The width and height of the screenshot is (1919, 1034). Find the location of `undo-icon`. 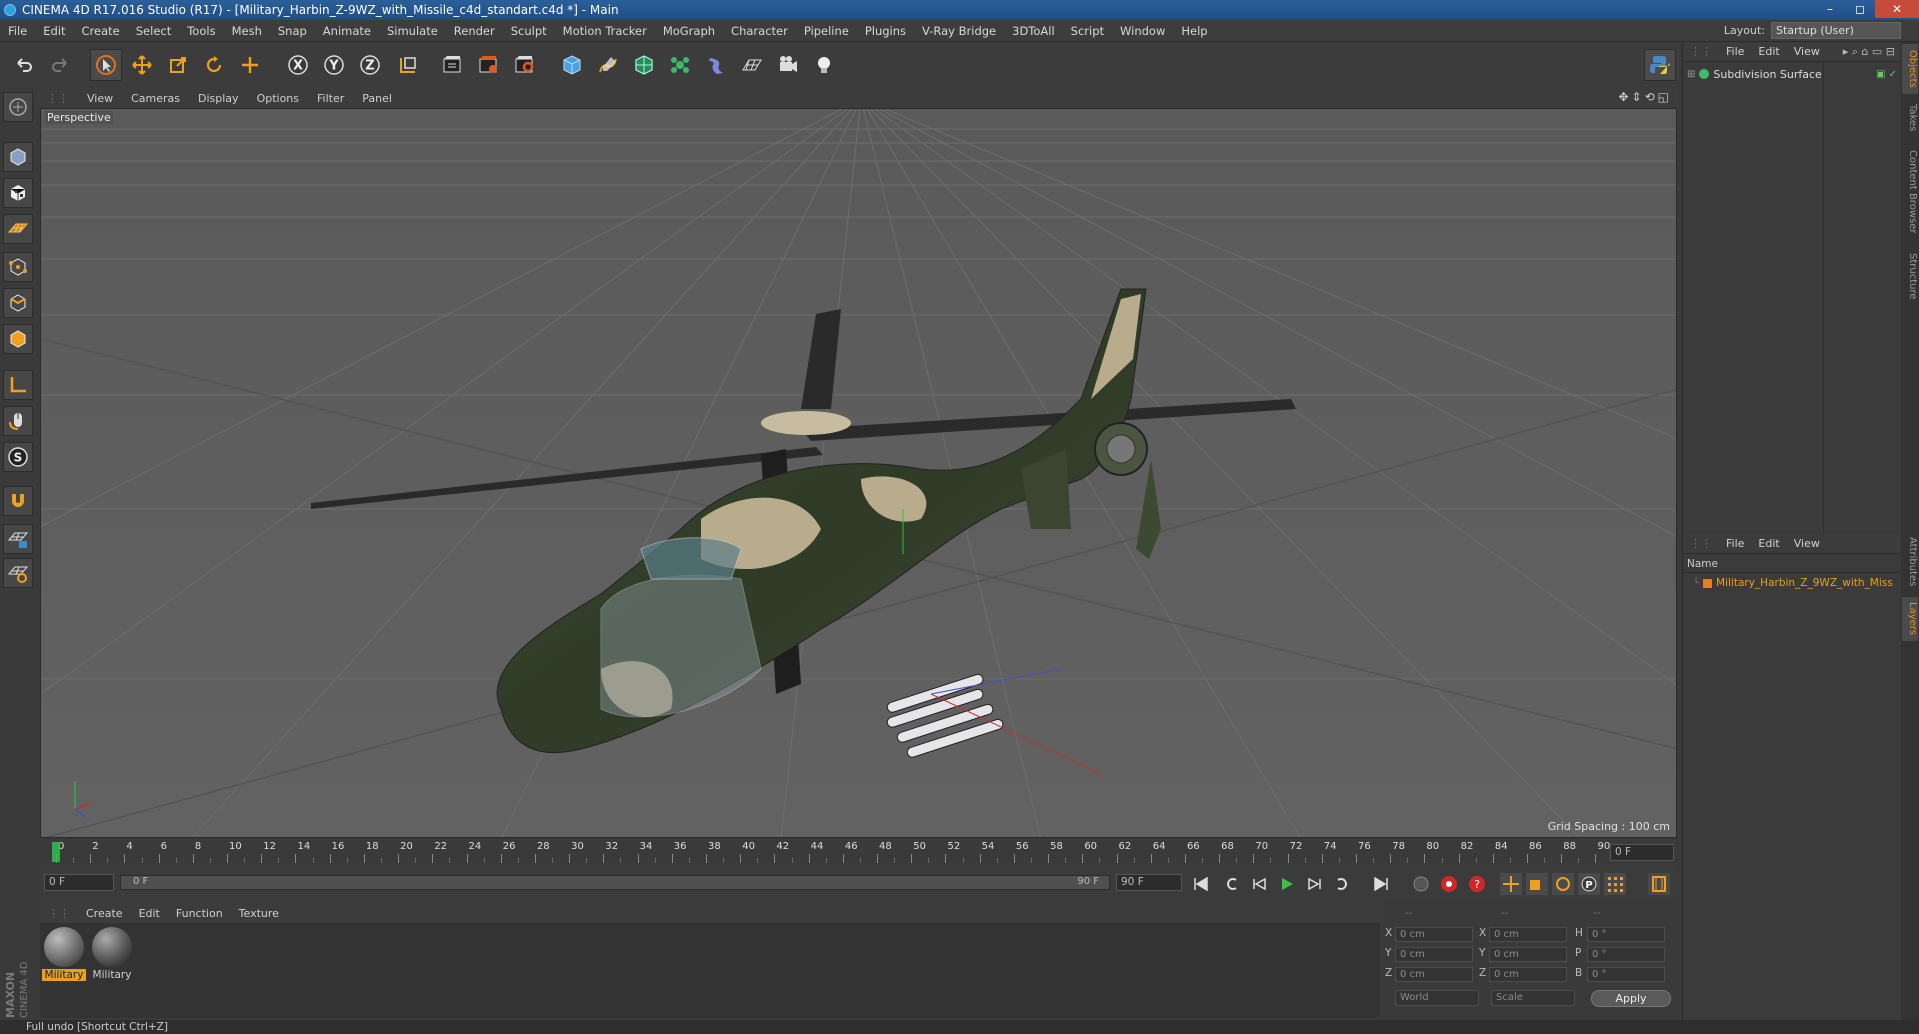

undo-icon is located at coordinates (24, 65).